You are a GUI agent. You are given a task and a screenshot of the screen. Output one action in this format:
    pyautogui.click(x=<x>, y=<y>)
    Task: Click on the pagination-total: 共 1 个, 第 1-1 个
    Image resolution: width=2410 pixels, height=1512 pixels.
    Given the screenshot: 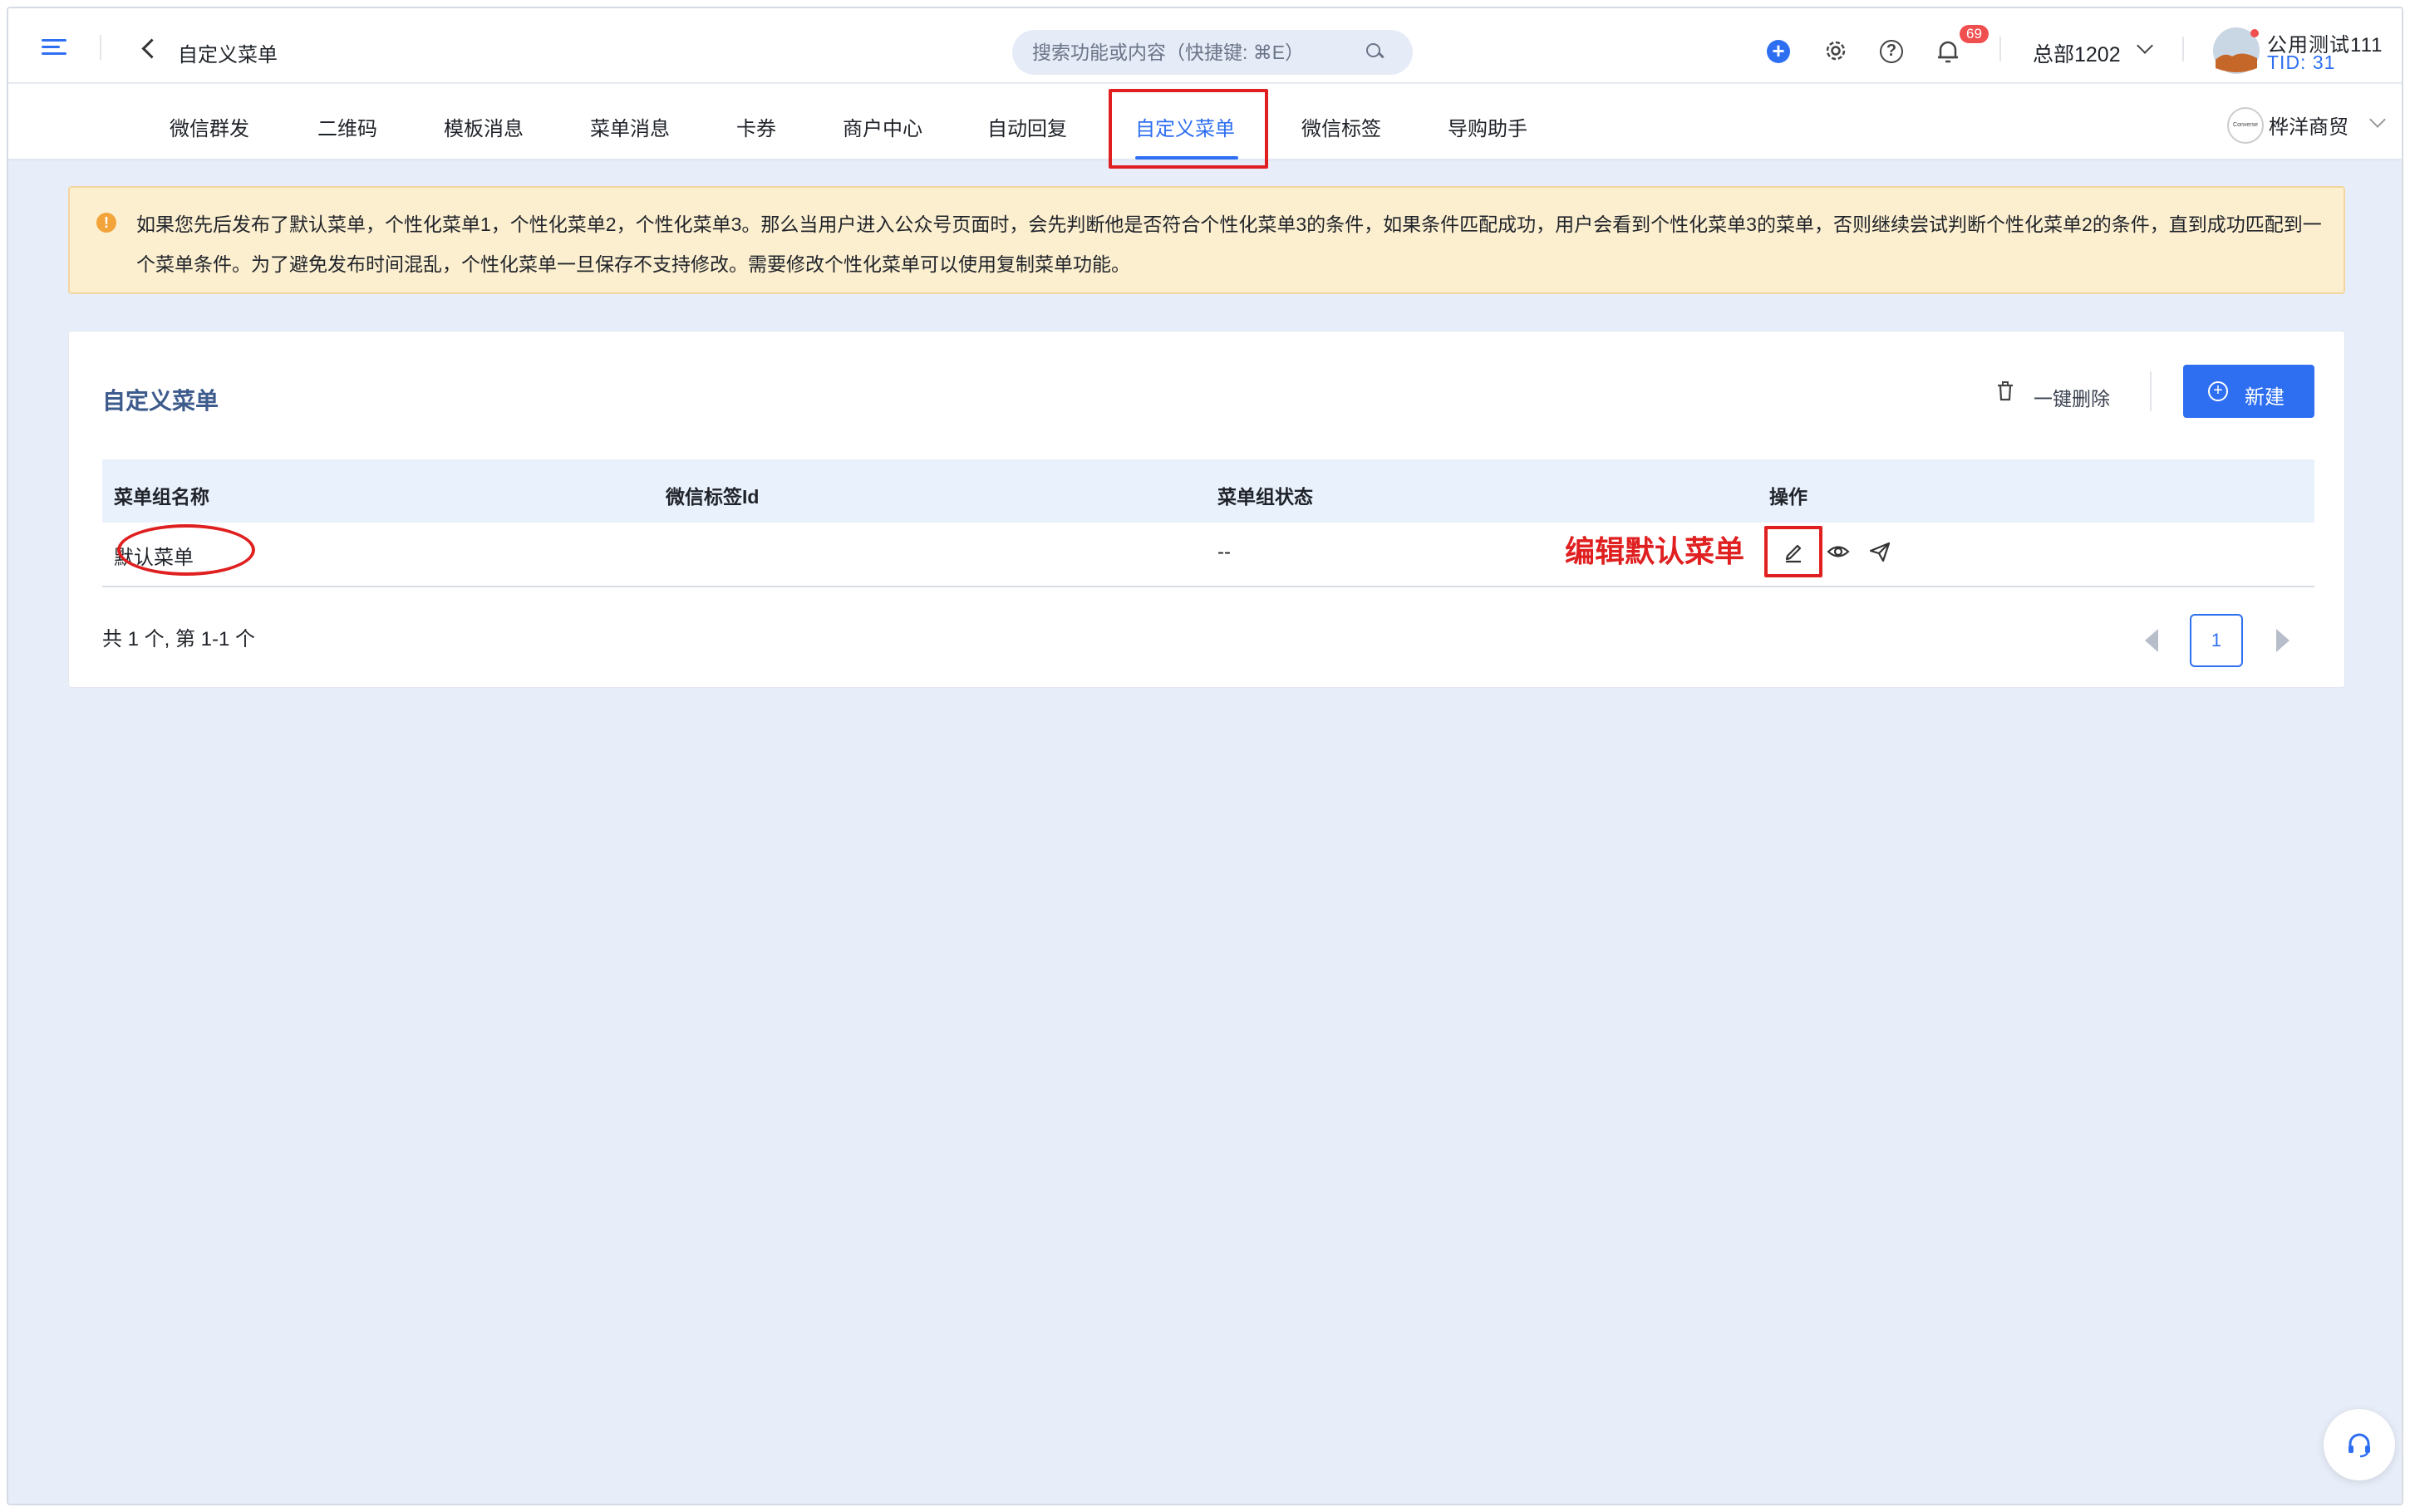 What is the action you would take?
    pyautogui.click(x=179, y=639)
    